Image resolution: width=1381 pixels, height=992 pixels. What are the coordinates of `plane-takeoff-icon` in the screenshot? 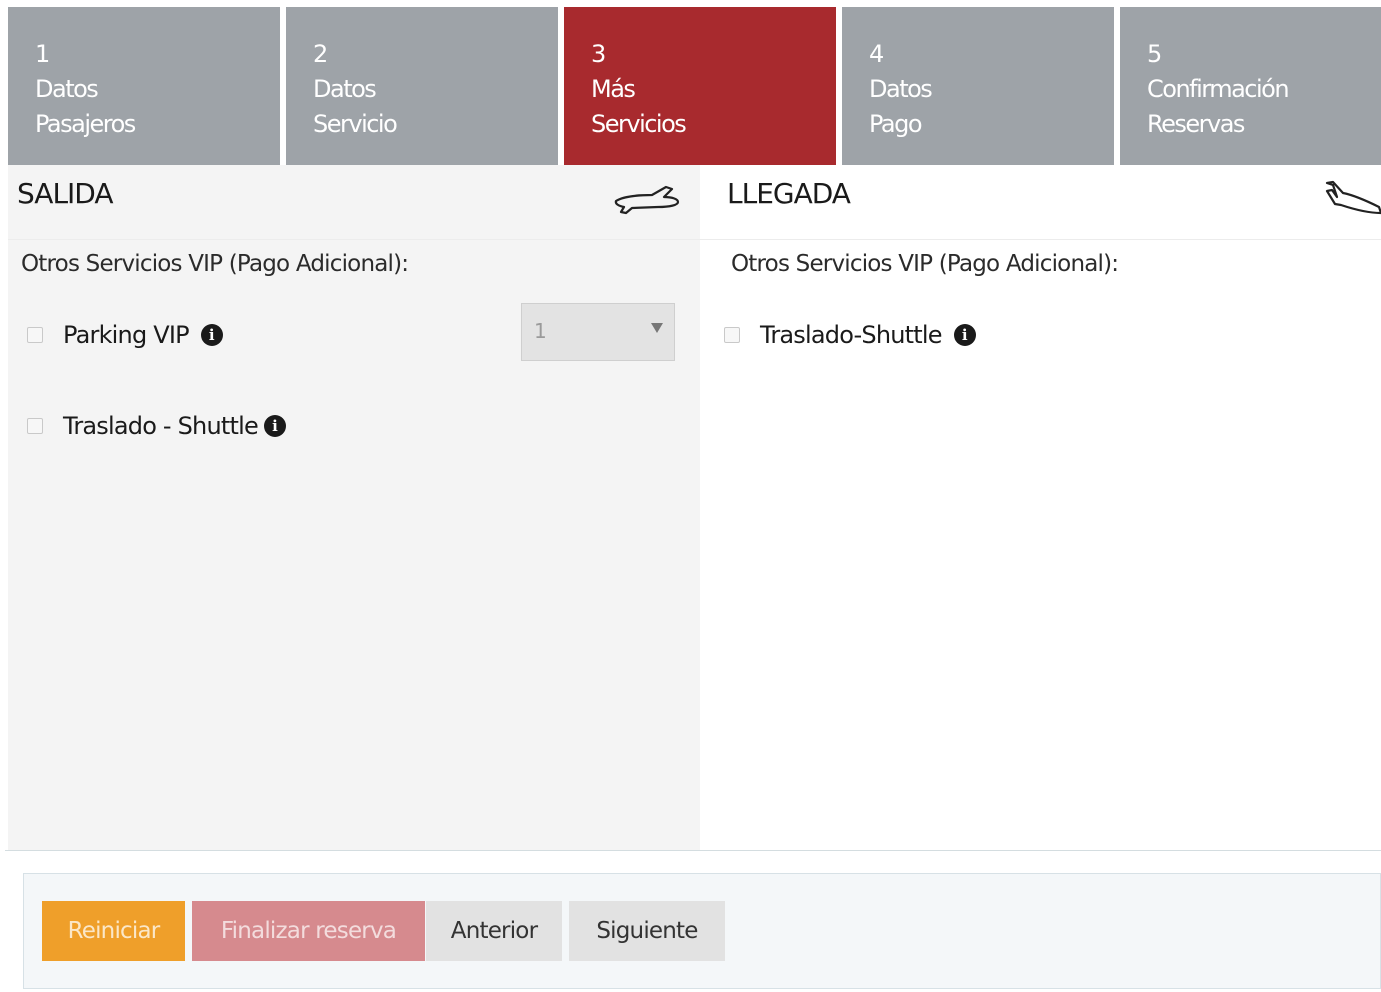 It's located at (647, 200).